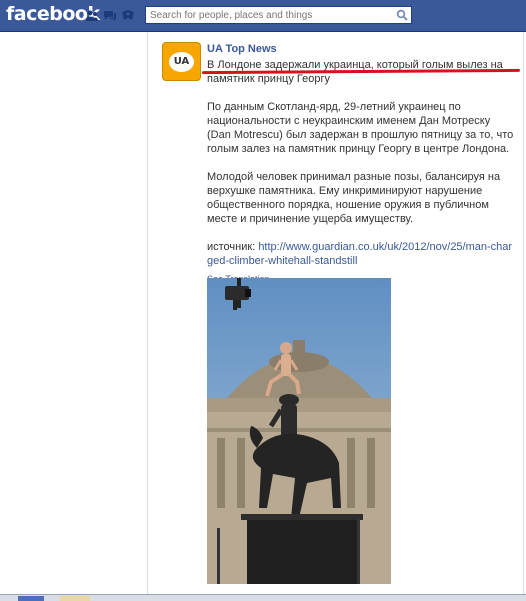 This screenshot has width=526, height=601. Describe the element at coordinates (402, 15) in the screenshot. I see `search-icon` at that location.